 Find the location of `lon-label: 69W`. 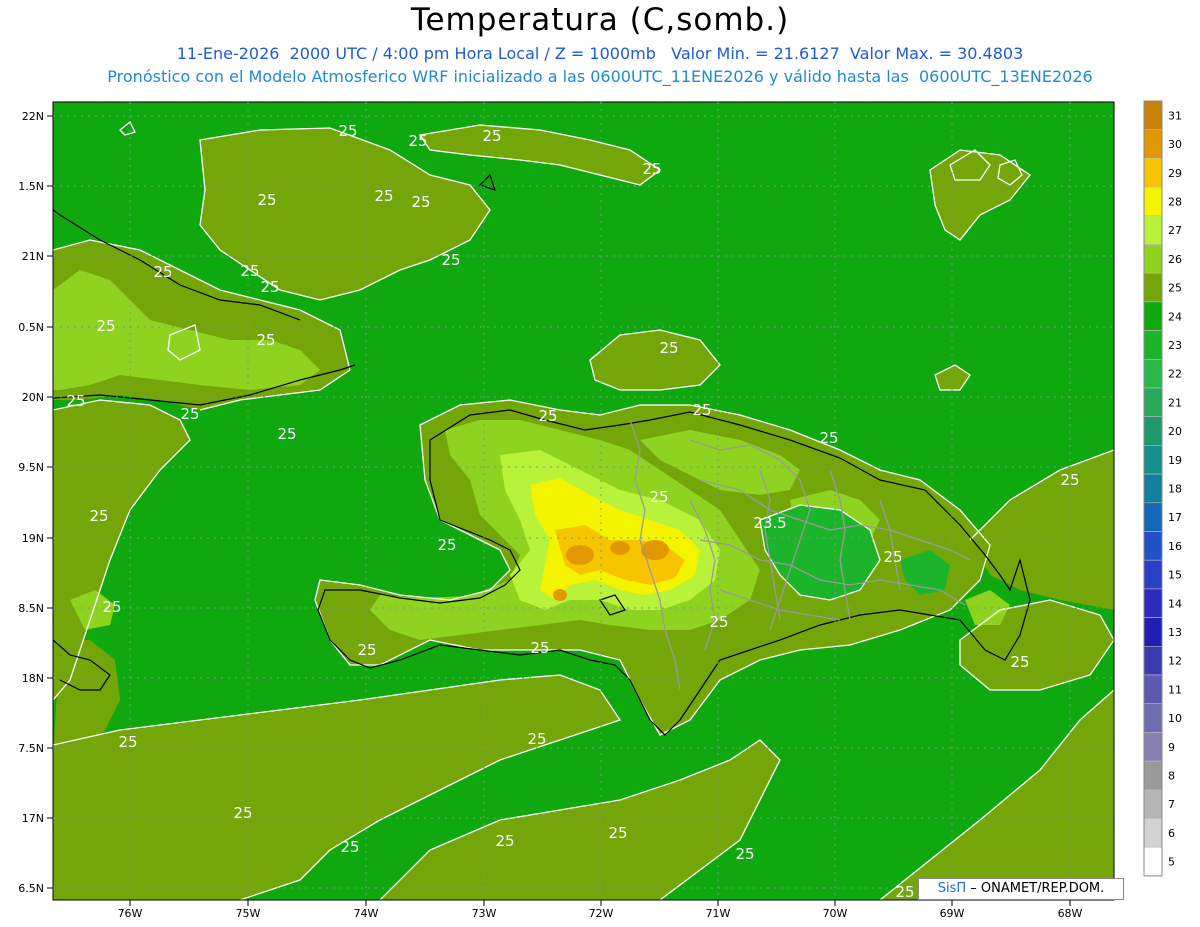

lon-label: 69W is located at coordinates (952, 913).